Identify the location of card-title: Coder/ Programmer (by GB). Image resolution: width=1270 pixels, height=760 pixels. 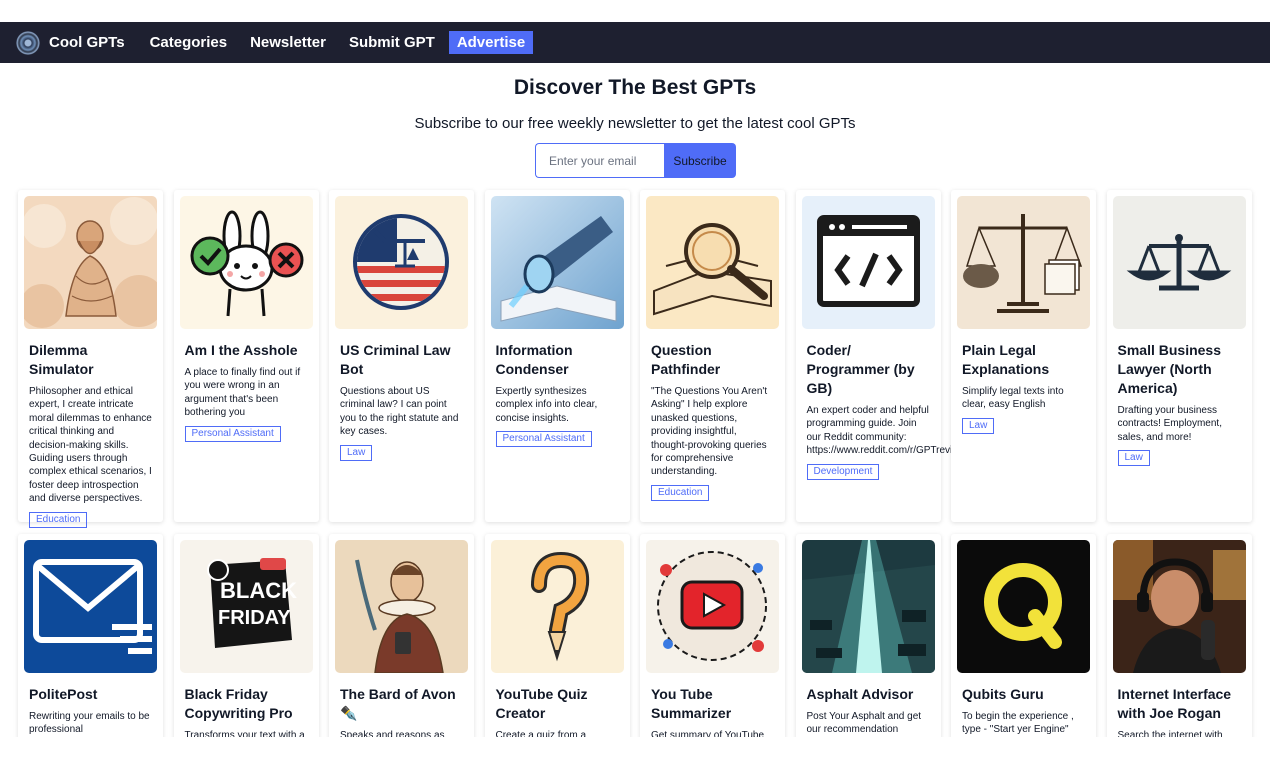
(860, 369).